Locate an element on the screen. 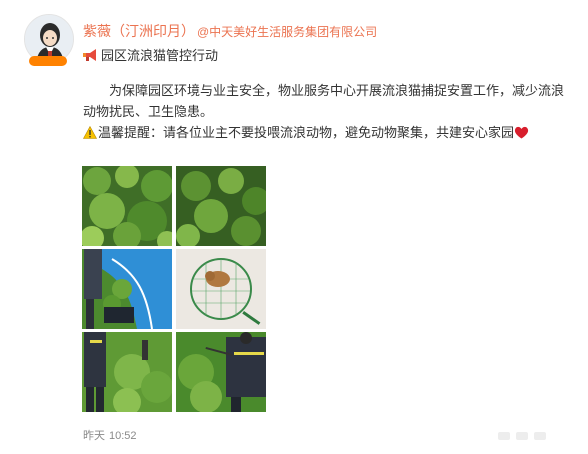 This screenshot has height=454, width=588. org-mention-link: @中天美好生活服务集团有限公司 is located at coordinates (287, 32).